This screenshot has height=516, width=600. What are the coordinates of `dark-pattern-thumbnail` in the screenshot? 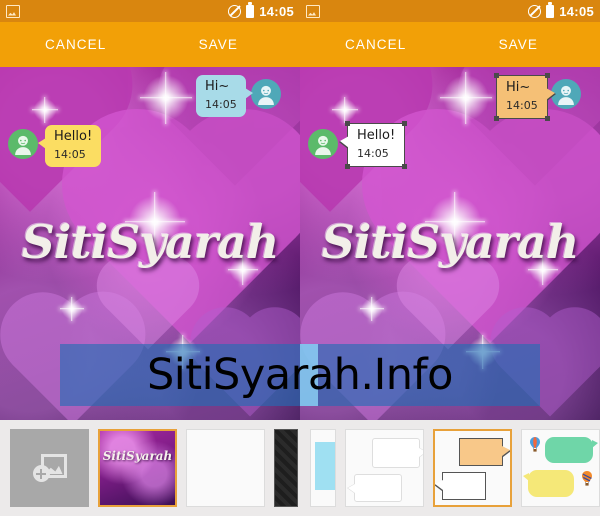 It's located at (286, 468).